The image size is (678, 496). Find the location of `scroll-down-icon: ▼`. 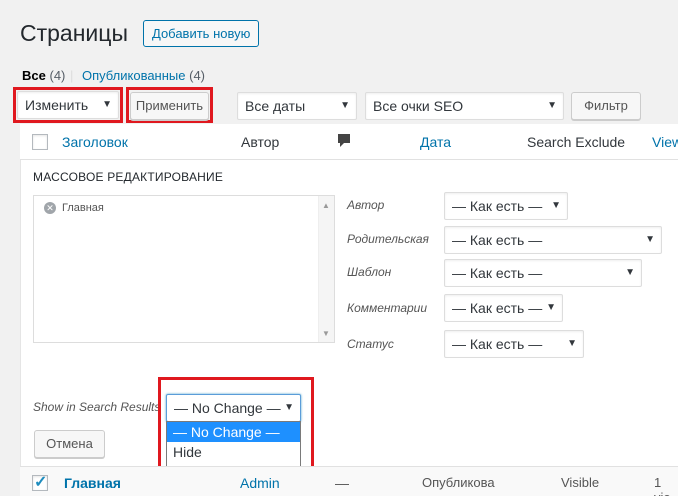

scroll-down-icon: ▼ is located at coordinates (326, 333).